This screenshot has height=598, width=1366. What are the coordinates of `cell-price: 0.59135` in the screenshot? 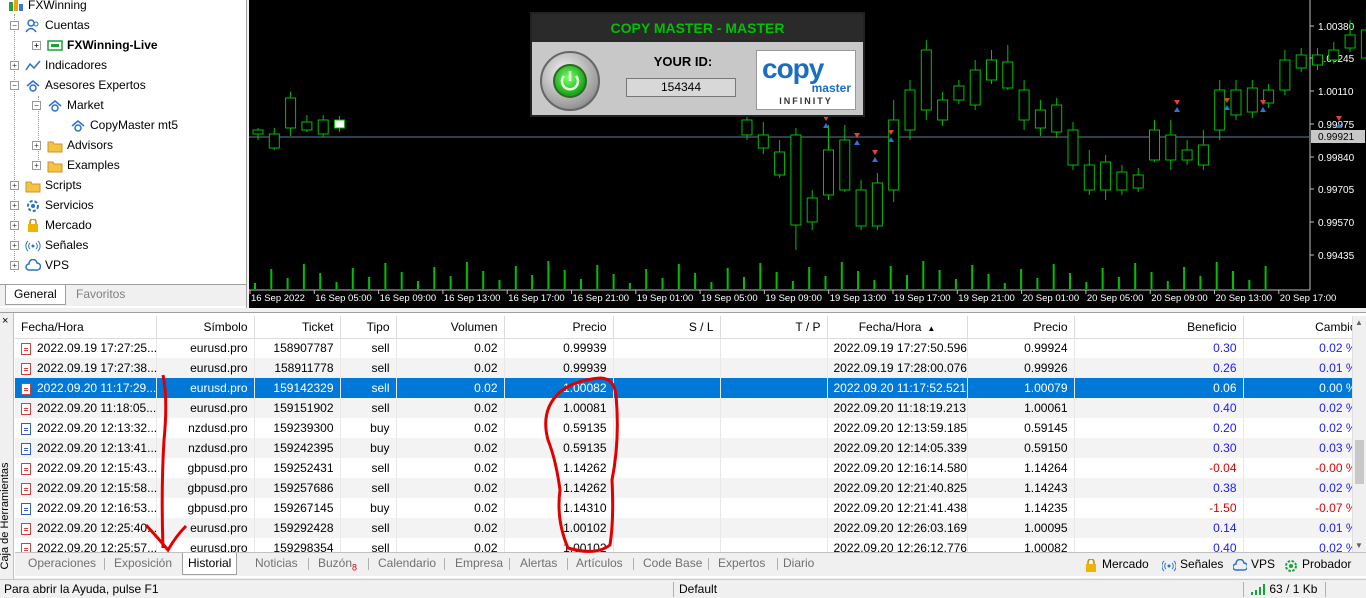 It's located at (559, 448).